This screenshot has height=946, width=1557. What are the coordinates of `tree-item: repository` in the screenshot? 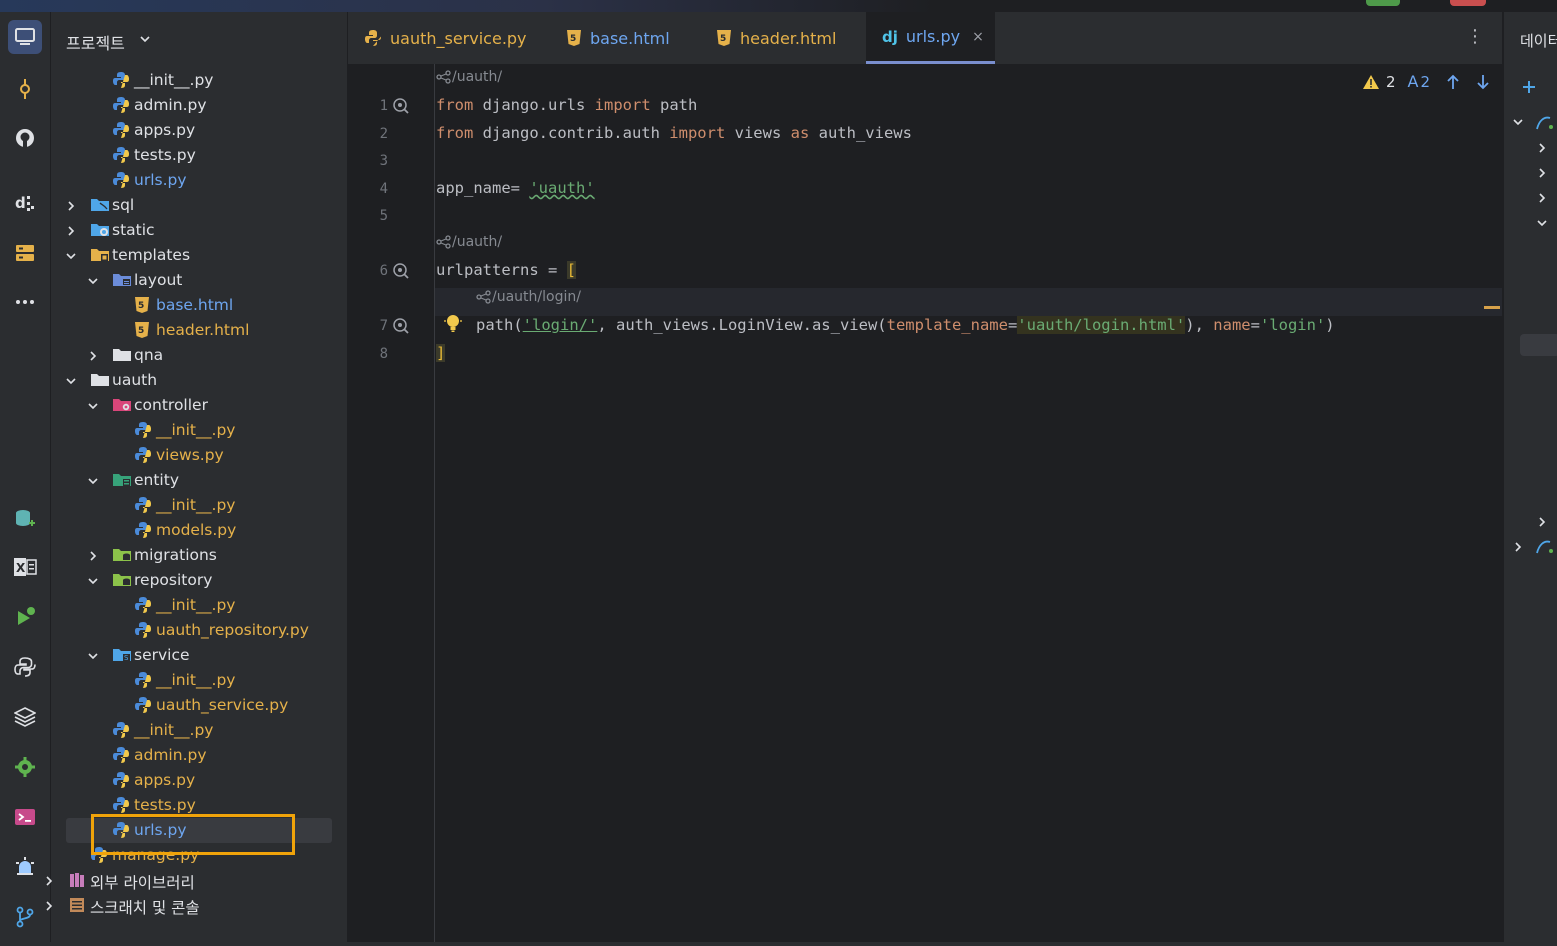 It's located at (196, 580).